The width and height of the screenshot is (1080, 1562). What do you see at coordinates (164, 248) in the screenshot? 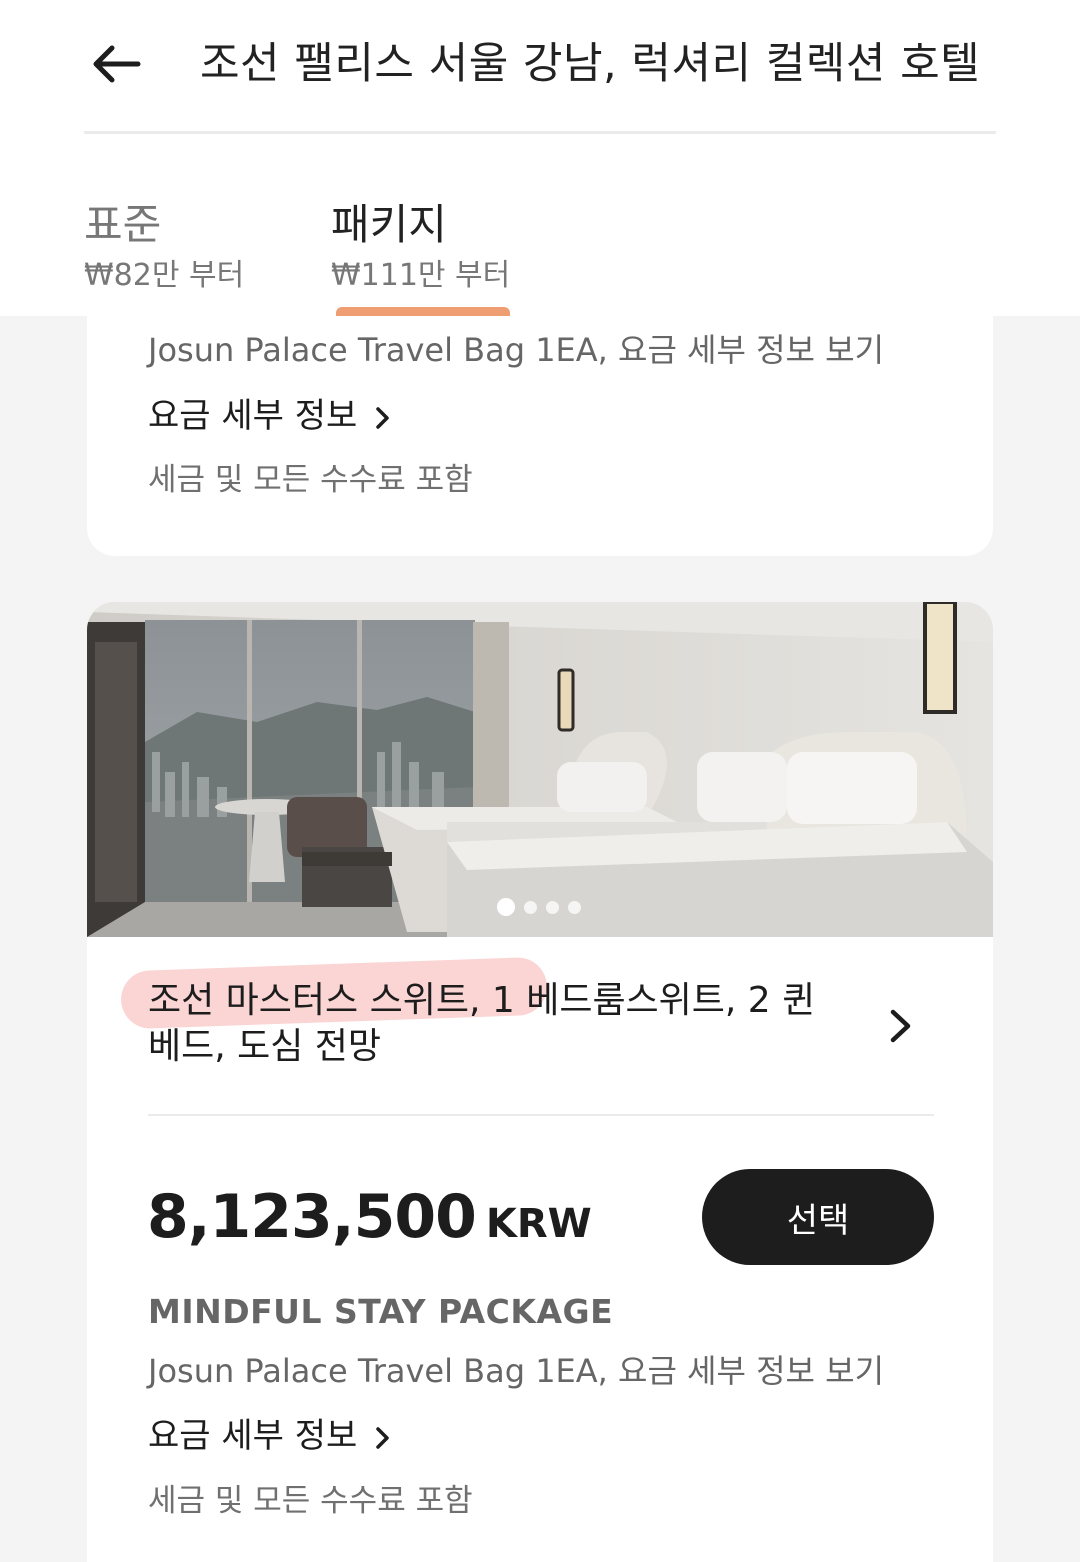
I see `tab-standard: 표준 ₩82만 부터` at bounding box center [164, 248].